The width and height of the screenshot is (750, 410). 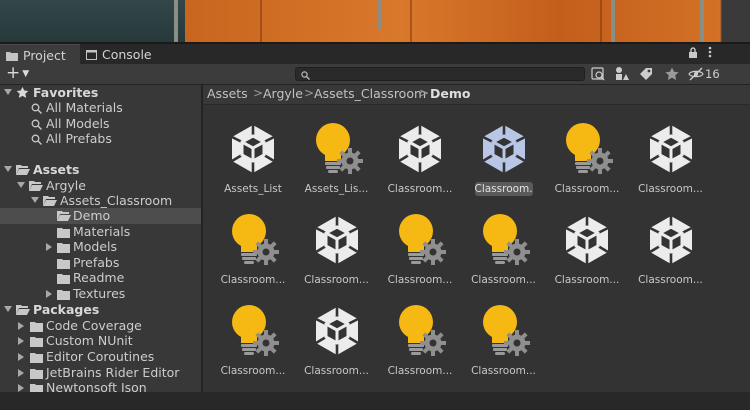 I want to click on filter-by-type-icon, so click(x=623, y=74).